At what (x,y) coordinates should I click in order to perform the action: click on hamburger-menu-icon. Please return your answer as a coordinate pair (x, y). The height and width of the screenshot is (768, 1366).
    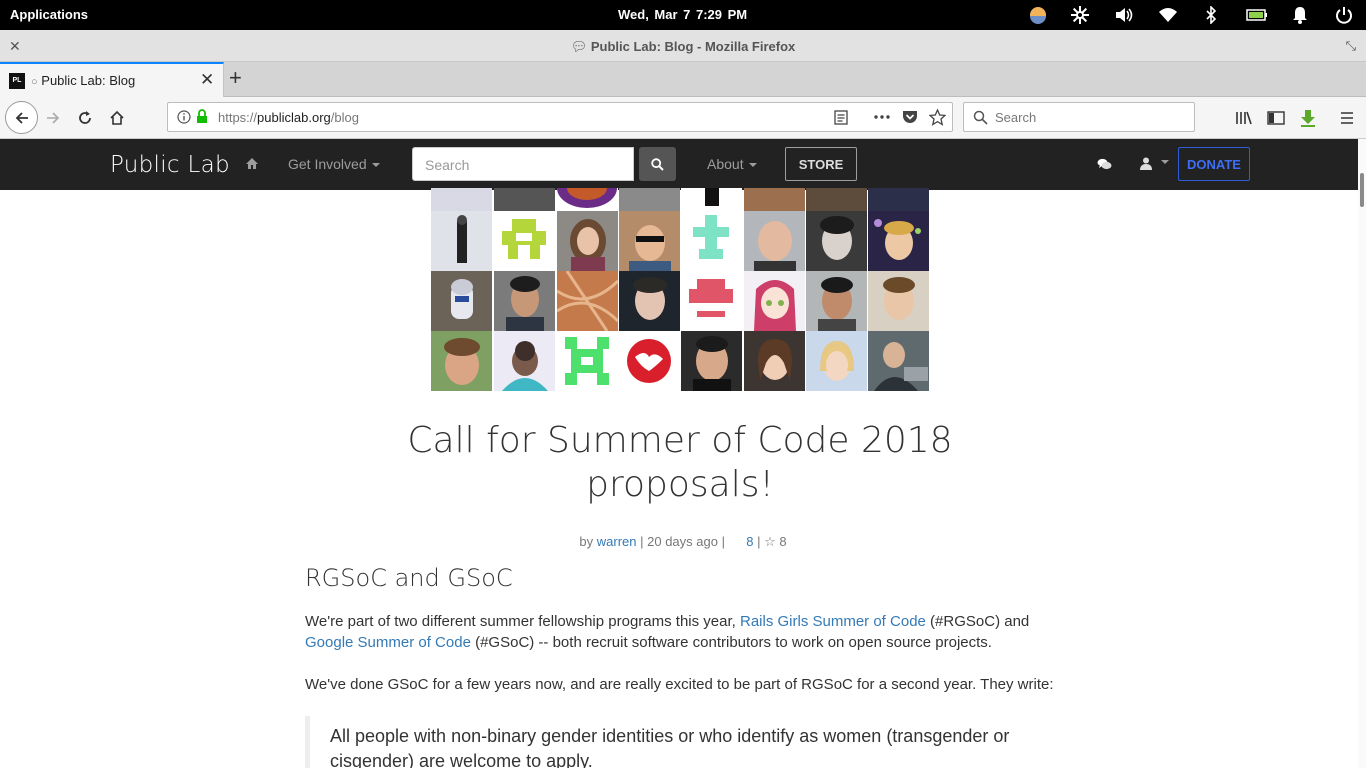
    Looking at the image, I should click on (1347, 118).